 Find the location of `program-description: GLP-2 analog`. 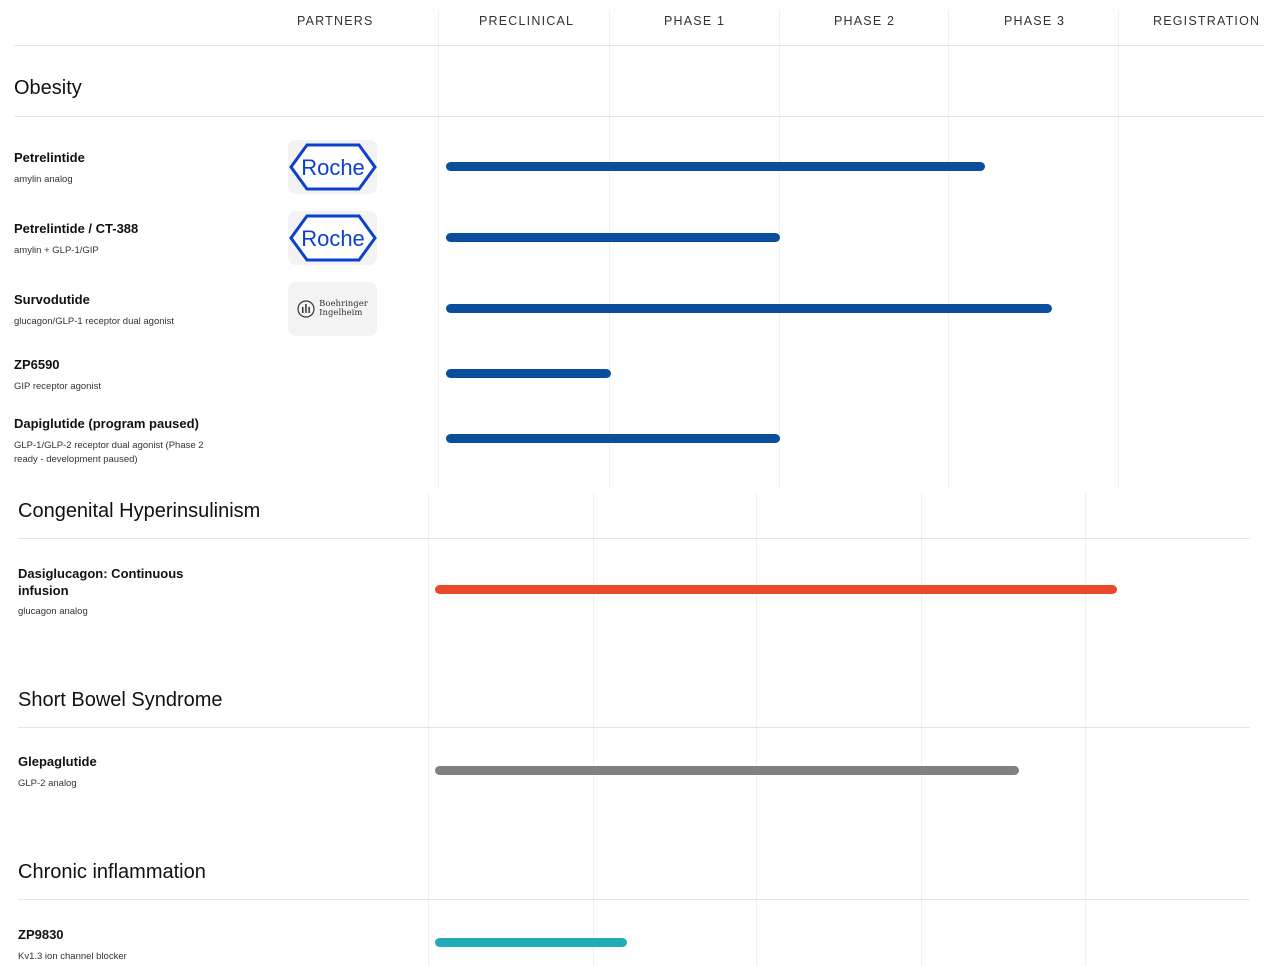

program-description: GLP-2 analog is located at coordinates (47, 783).